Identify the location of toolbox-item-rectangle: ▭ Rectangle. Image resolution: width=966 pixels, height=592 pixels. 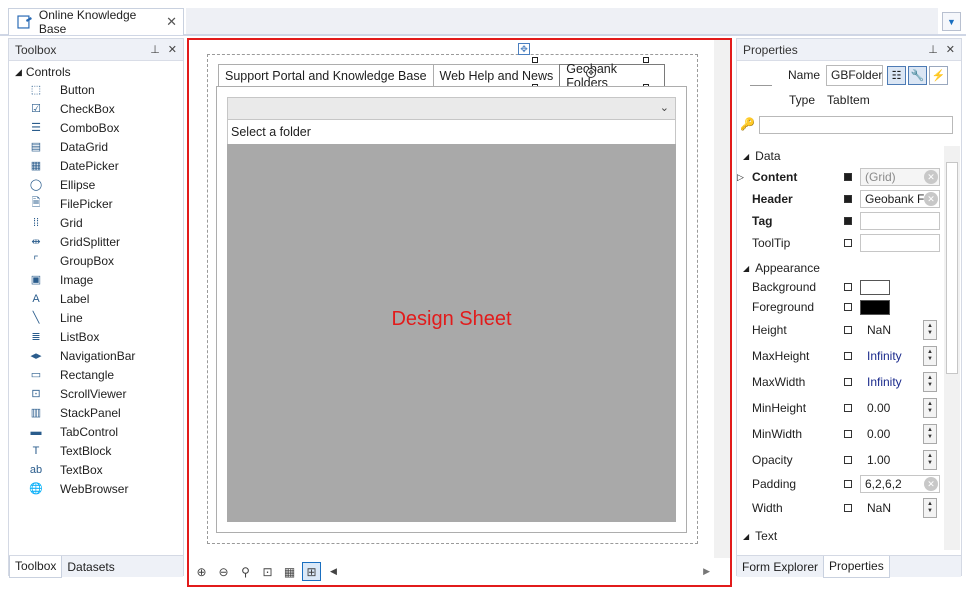
(96, 374).